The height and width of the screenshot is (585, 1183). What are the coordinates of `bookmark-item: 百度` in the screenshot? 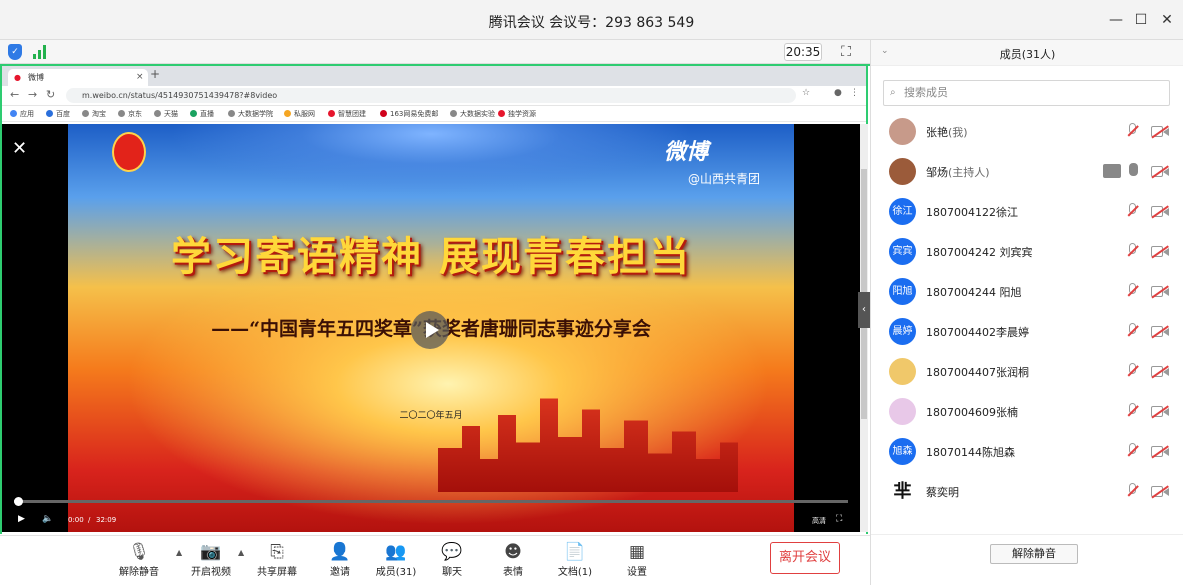 It's located at (58, 114).